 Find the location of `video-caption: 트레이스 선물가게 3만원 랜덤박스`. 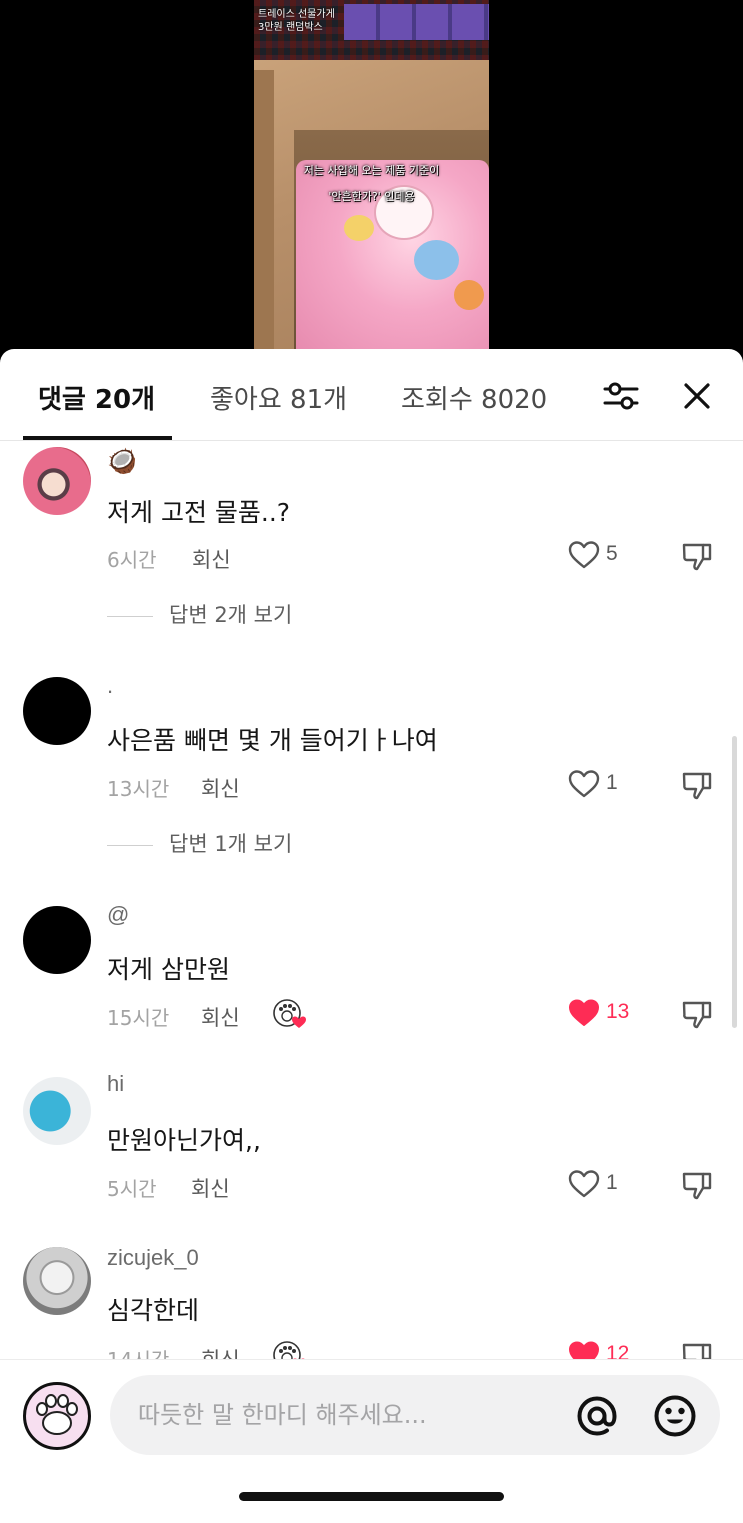

video-caption: 트레이스 선물가게 3만원 랜덤박스 is located at coordinates (304, 21).